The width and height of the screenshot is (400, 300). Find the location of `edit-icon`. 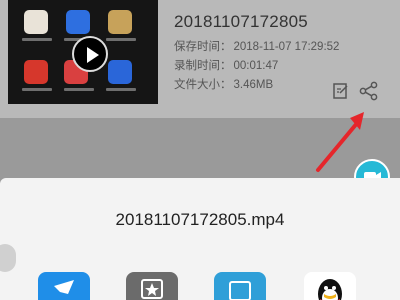

edit-icon is located at coordinates (341, 91).